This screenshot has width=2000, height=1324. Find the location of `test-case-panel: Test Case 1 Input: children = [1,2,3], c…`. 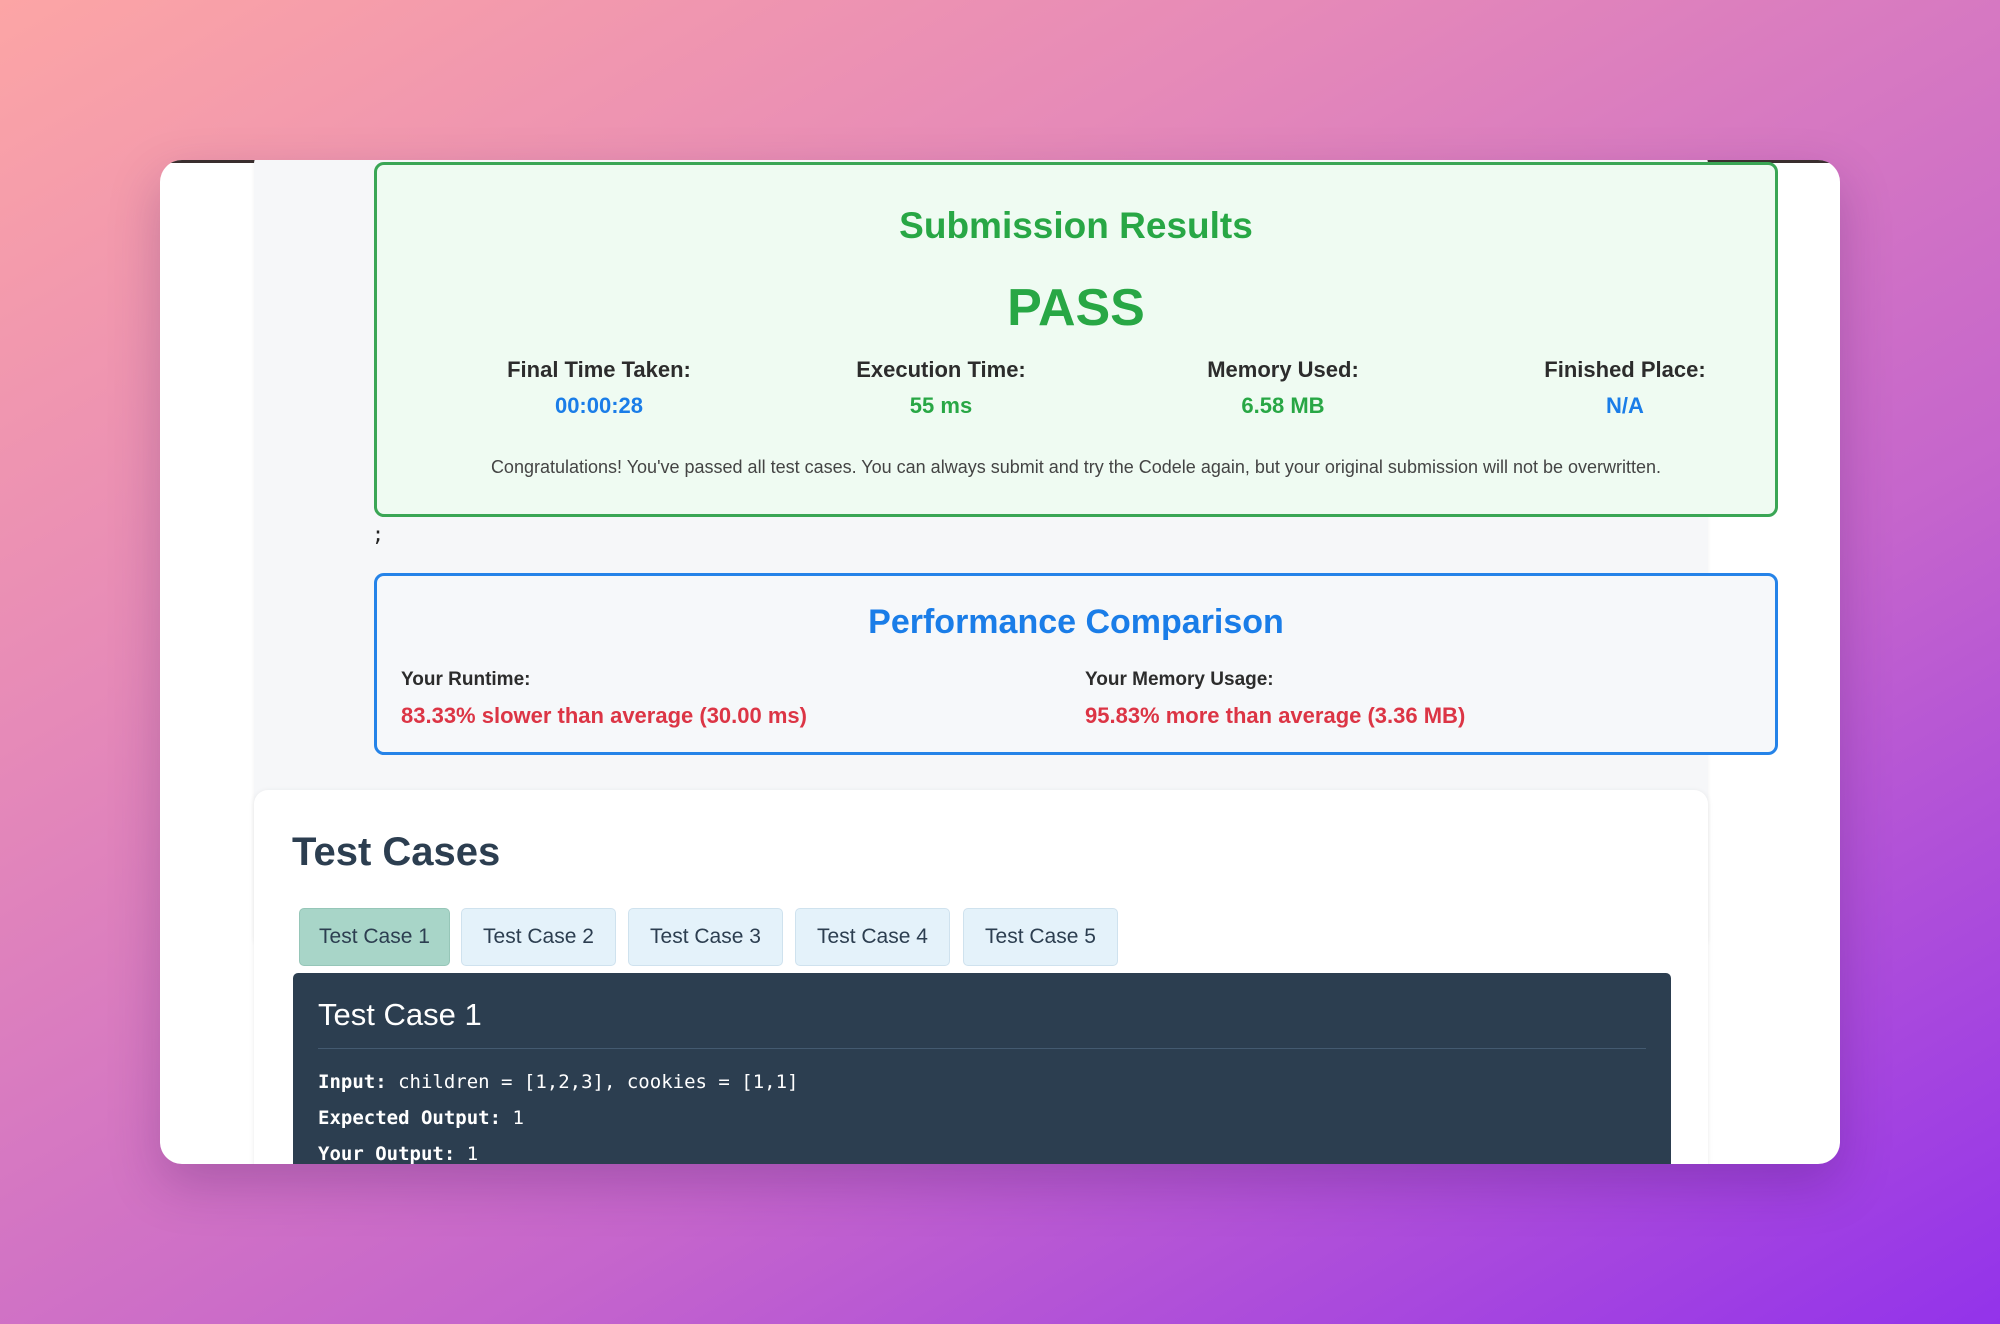

test-case-panel: Test Case 1 Input: children = [1,2,3], c… is located at coordinates (982, 1068).